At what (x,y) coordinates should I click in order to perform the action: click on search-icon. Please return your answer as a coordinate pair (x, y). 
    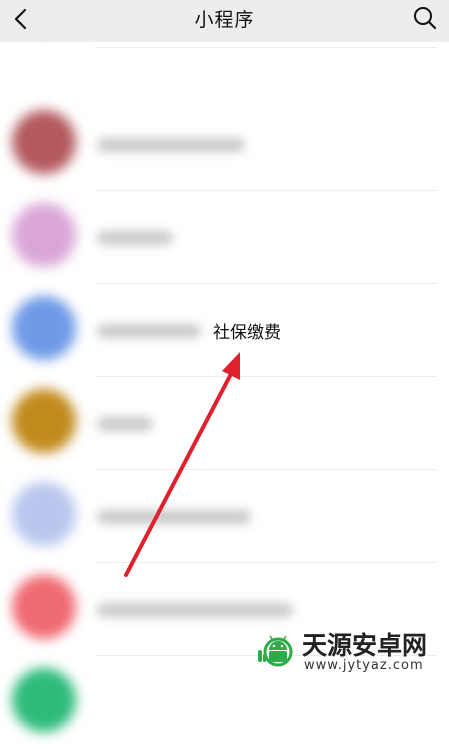
    Looking at the image, I should click on (425, 18).